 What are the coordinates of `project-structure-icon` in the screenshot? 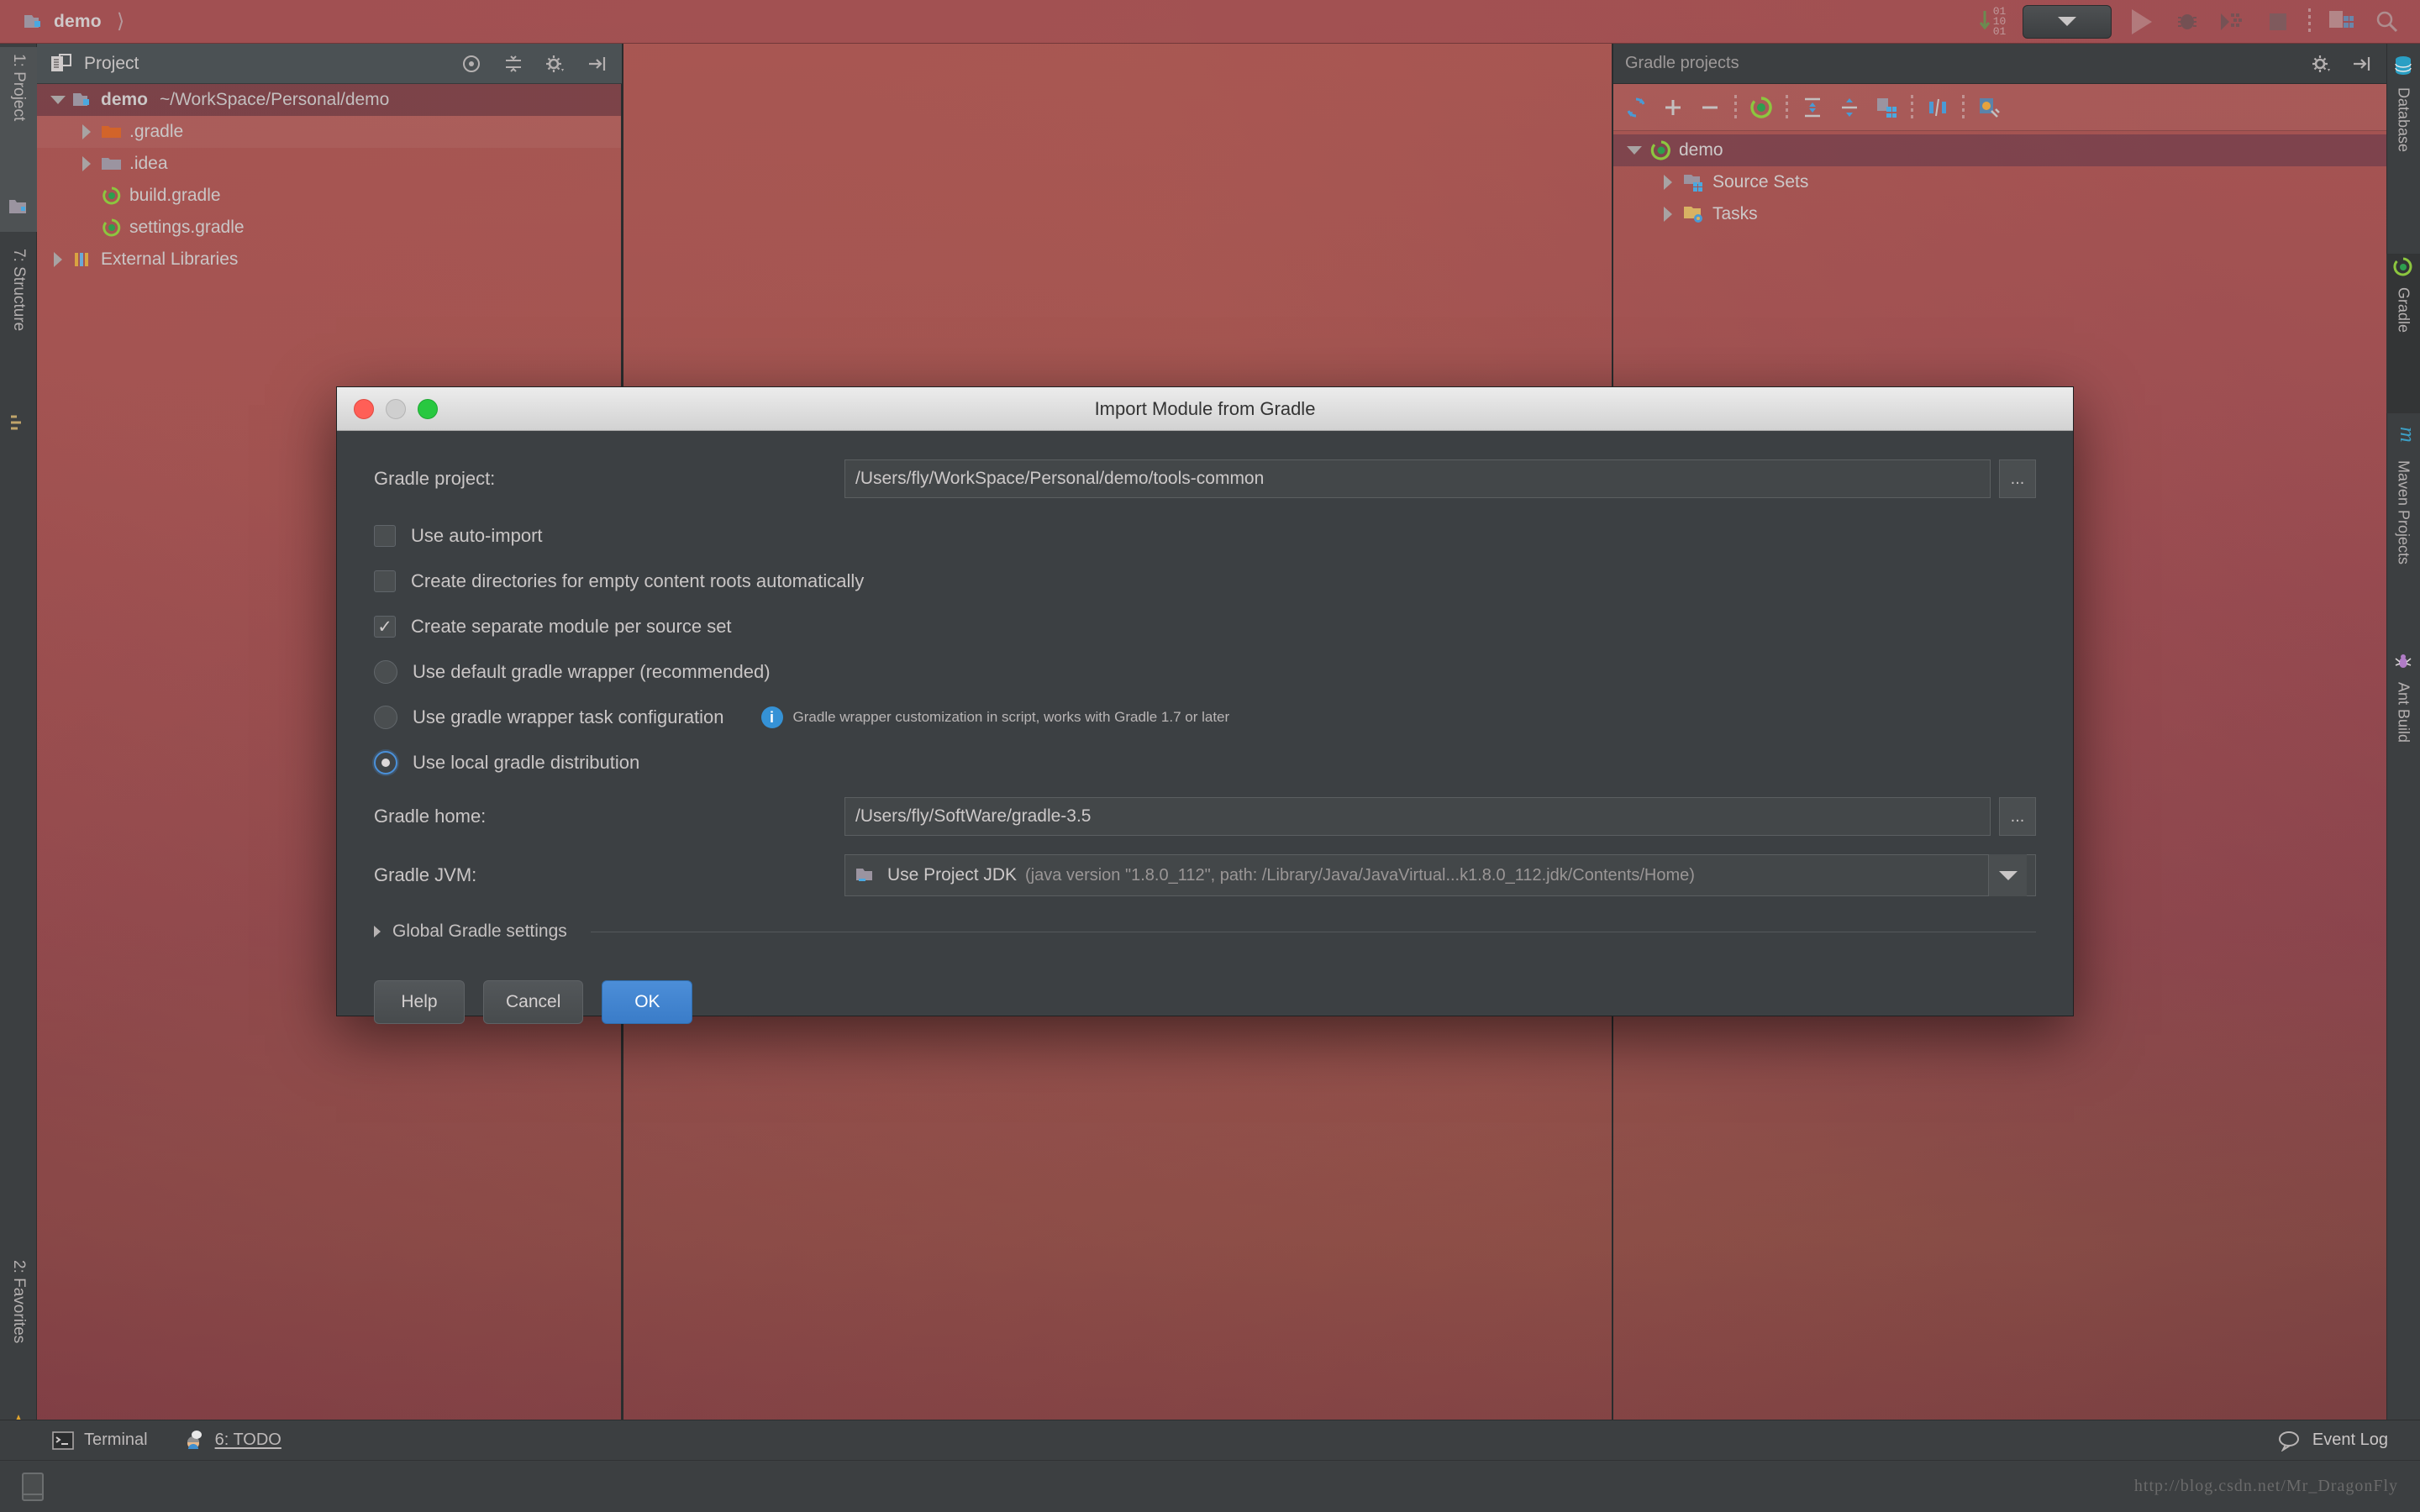 It's located at (2341, 22).